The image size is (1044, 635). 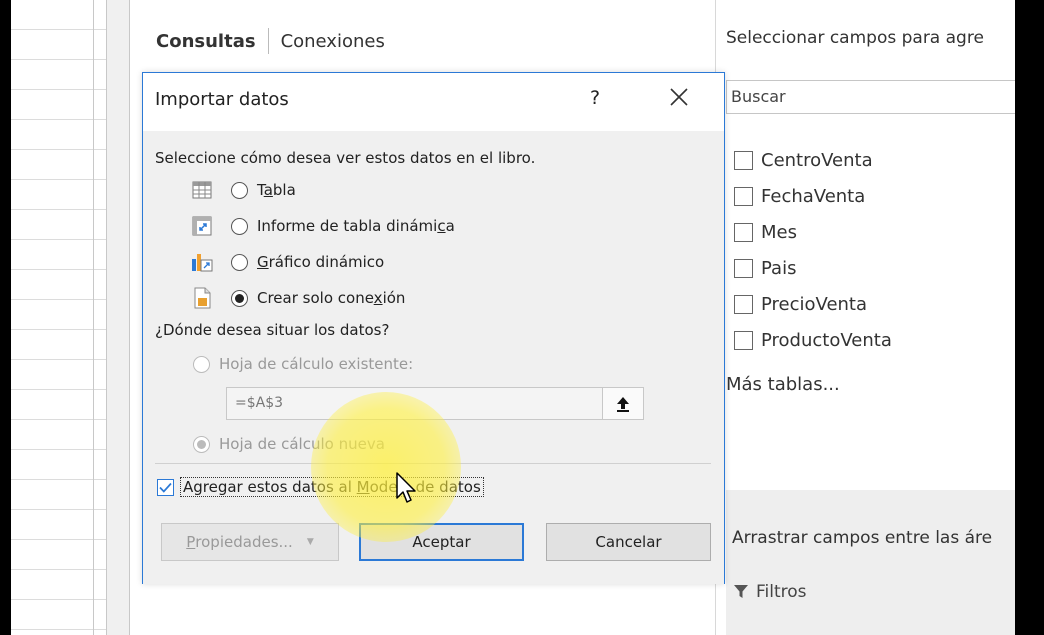 I want to click on option-grafico-dinamico: Gráfico dinámico, so click(x=287, y=262).